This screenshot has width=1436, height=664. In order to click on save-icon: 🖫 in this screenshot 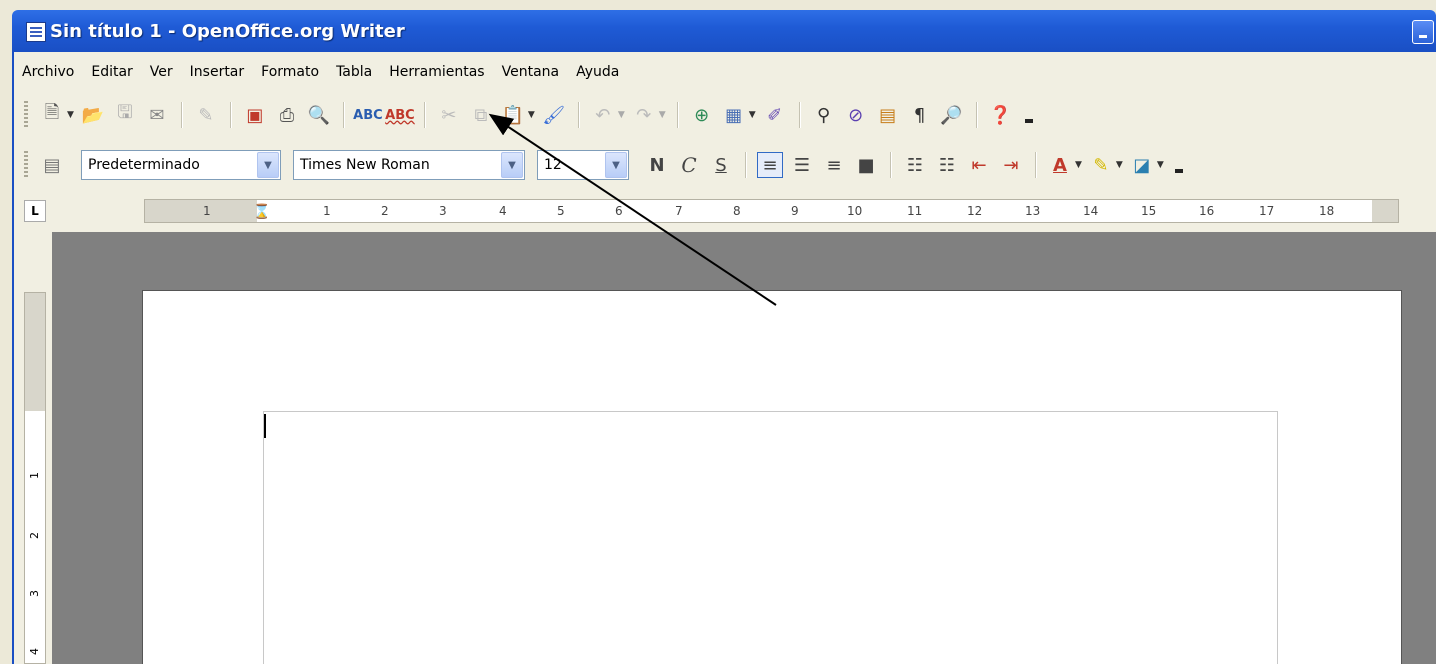, I will do `click(125, 115)`.